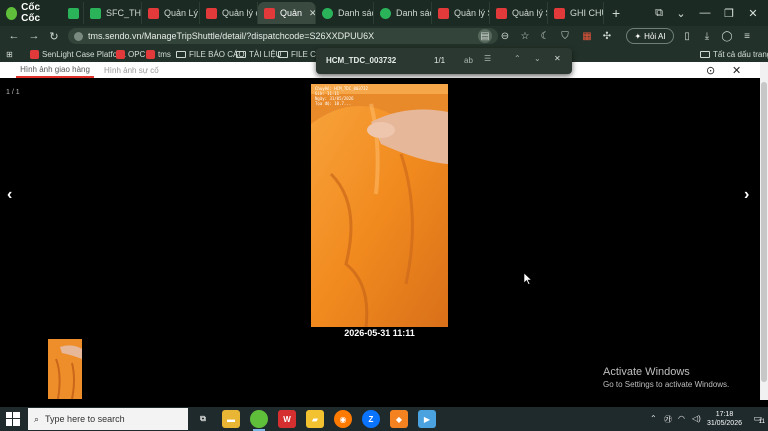 The image size is (768, 431). What do you see at coordinates (287, 13) in the screenshot?
I see `tab-4-active: Quản ✕` at bounding box center [287, 13].